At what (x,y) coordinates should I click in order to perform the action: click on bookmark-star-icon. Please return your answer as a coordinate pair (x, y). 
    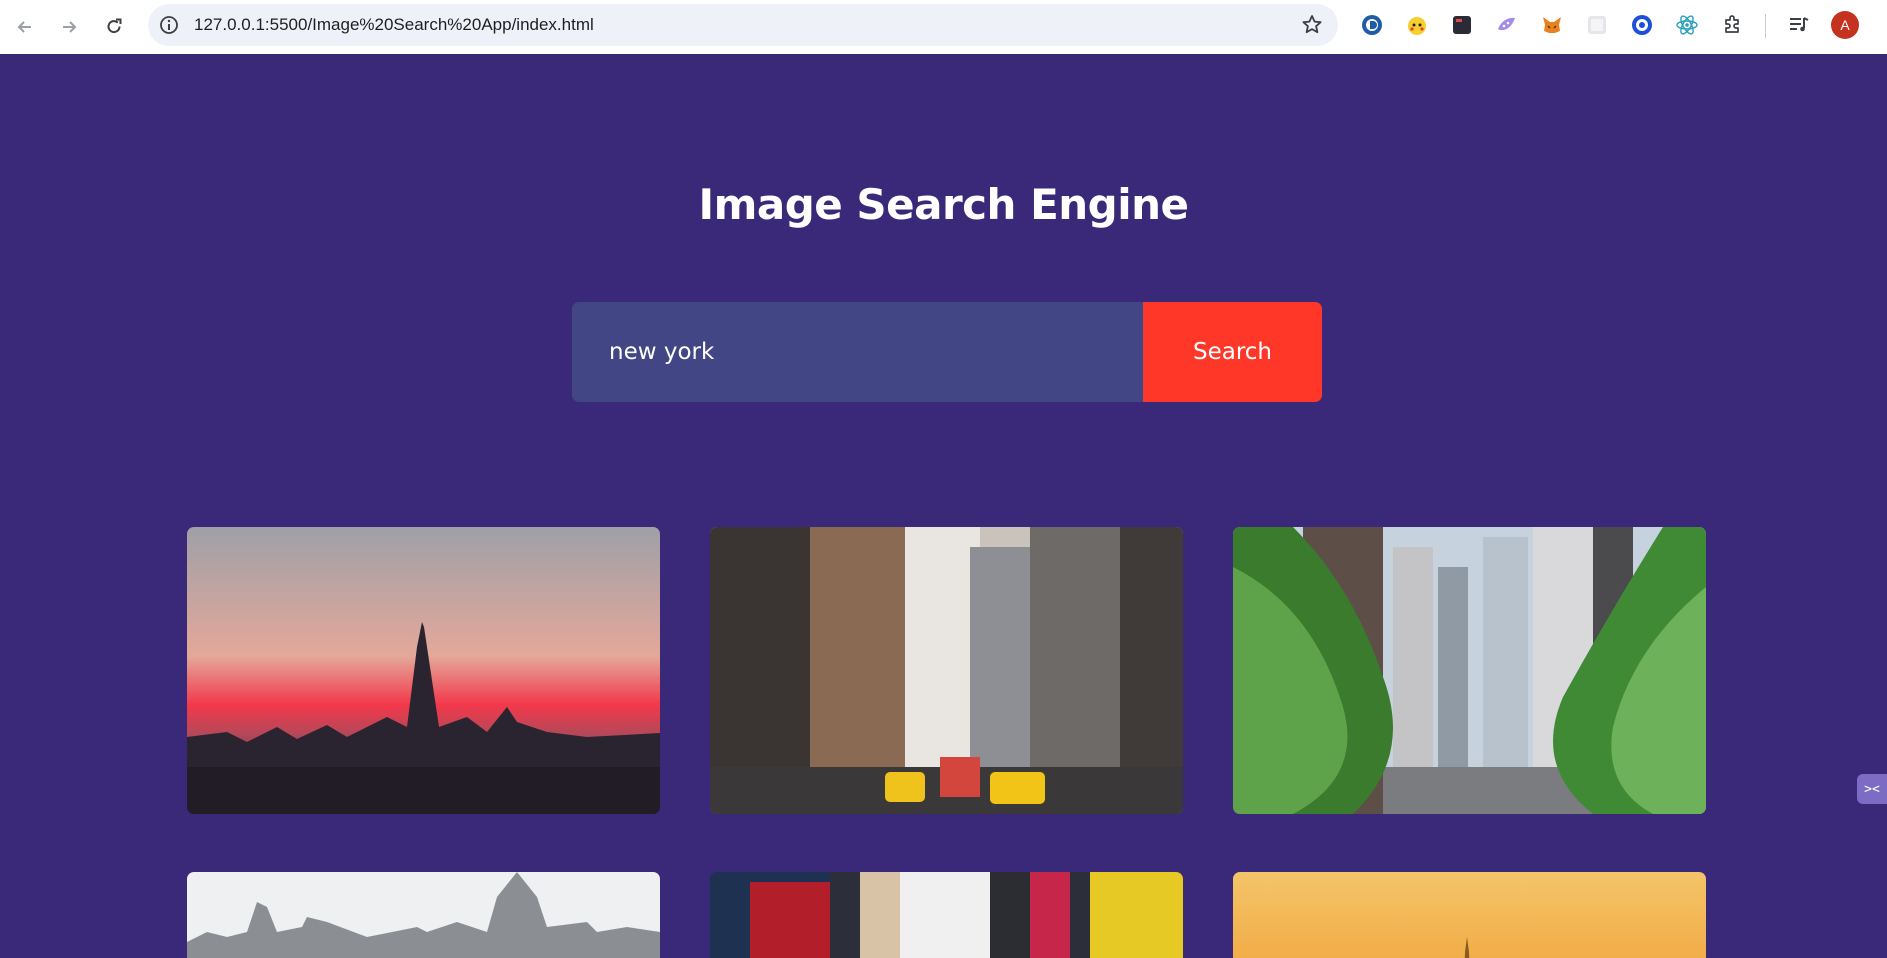
    Looking at the image, I should click on (1312, 25).